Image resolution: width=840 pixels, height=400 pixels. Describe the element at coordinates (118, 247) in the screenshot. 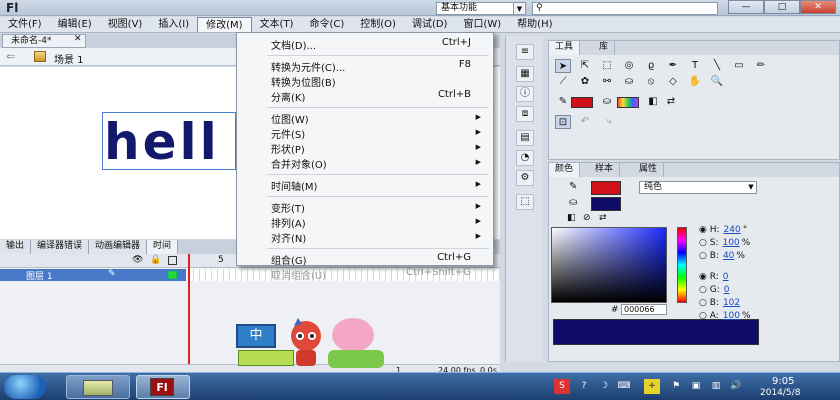

I see `tab-motion-editor: 动画编辑器` at that location.